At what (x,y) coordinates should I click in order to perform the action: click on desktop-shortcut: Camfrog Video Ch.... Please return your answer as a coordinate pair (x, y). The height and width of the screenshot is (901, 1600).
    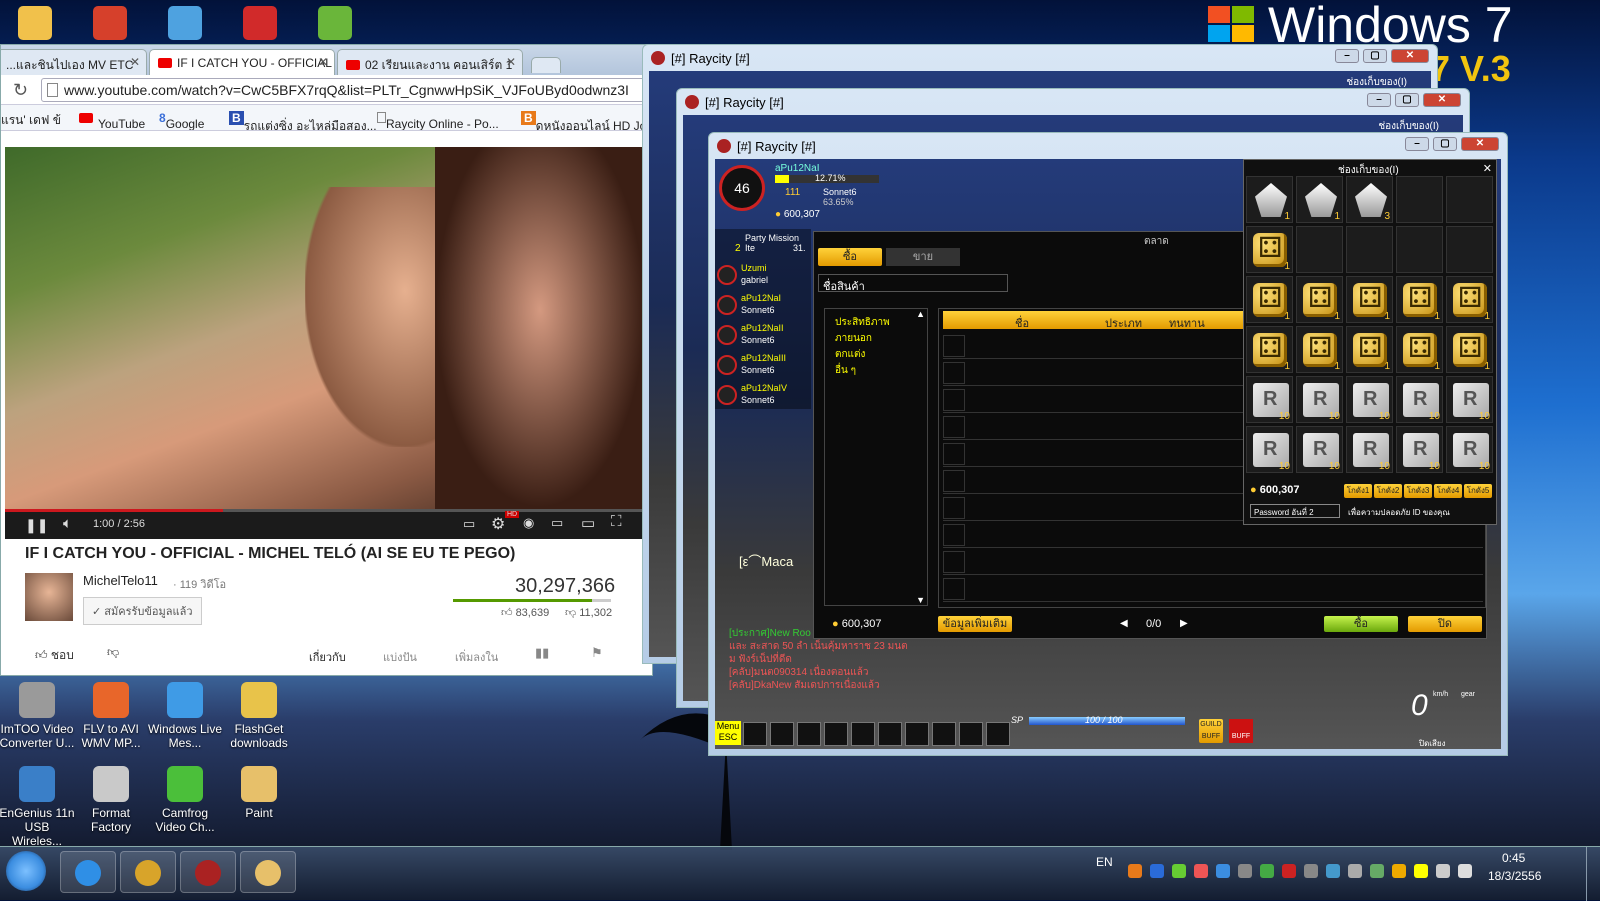
    Looking at the image, I should click on (185, 800).